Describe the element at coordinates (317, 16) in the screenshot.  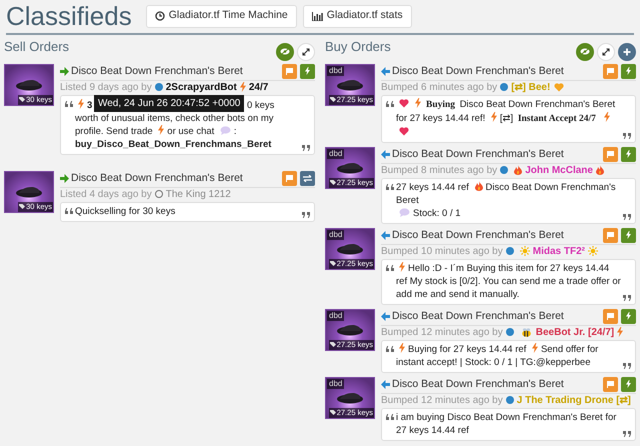
I see `bar-chart-icon` at that location.